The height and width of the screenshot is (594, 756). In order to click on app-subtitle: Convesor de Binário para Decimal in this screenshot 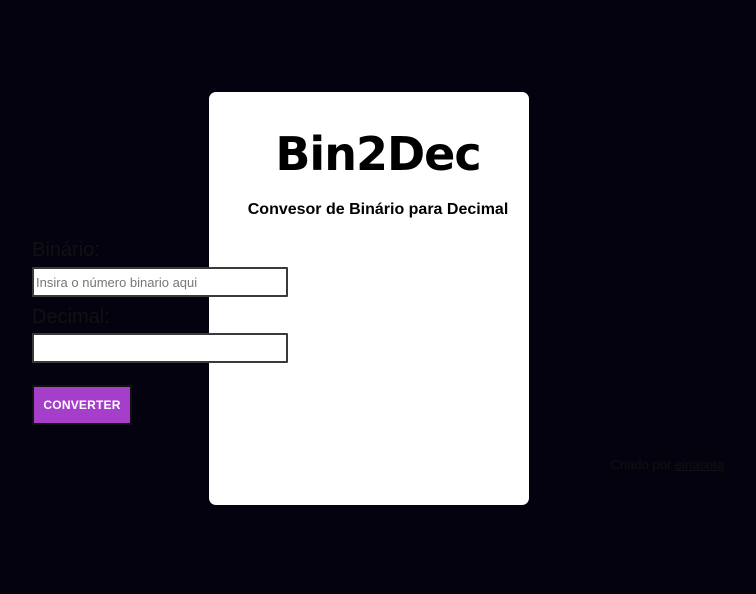, I will do `click(378, 209)`.